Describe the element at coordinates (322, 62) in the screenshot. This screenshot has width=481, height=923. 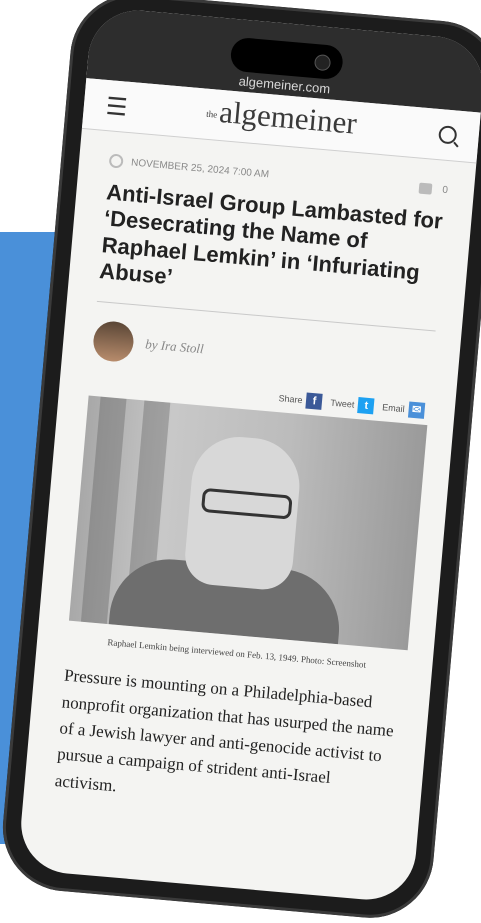
I see `camera-icon` at that location.